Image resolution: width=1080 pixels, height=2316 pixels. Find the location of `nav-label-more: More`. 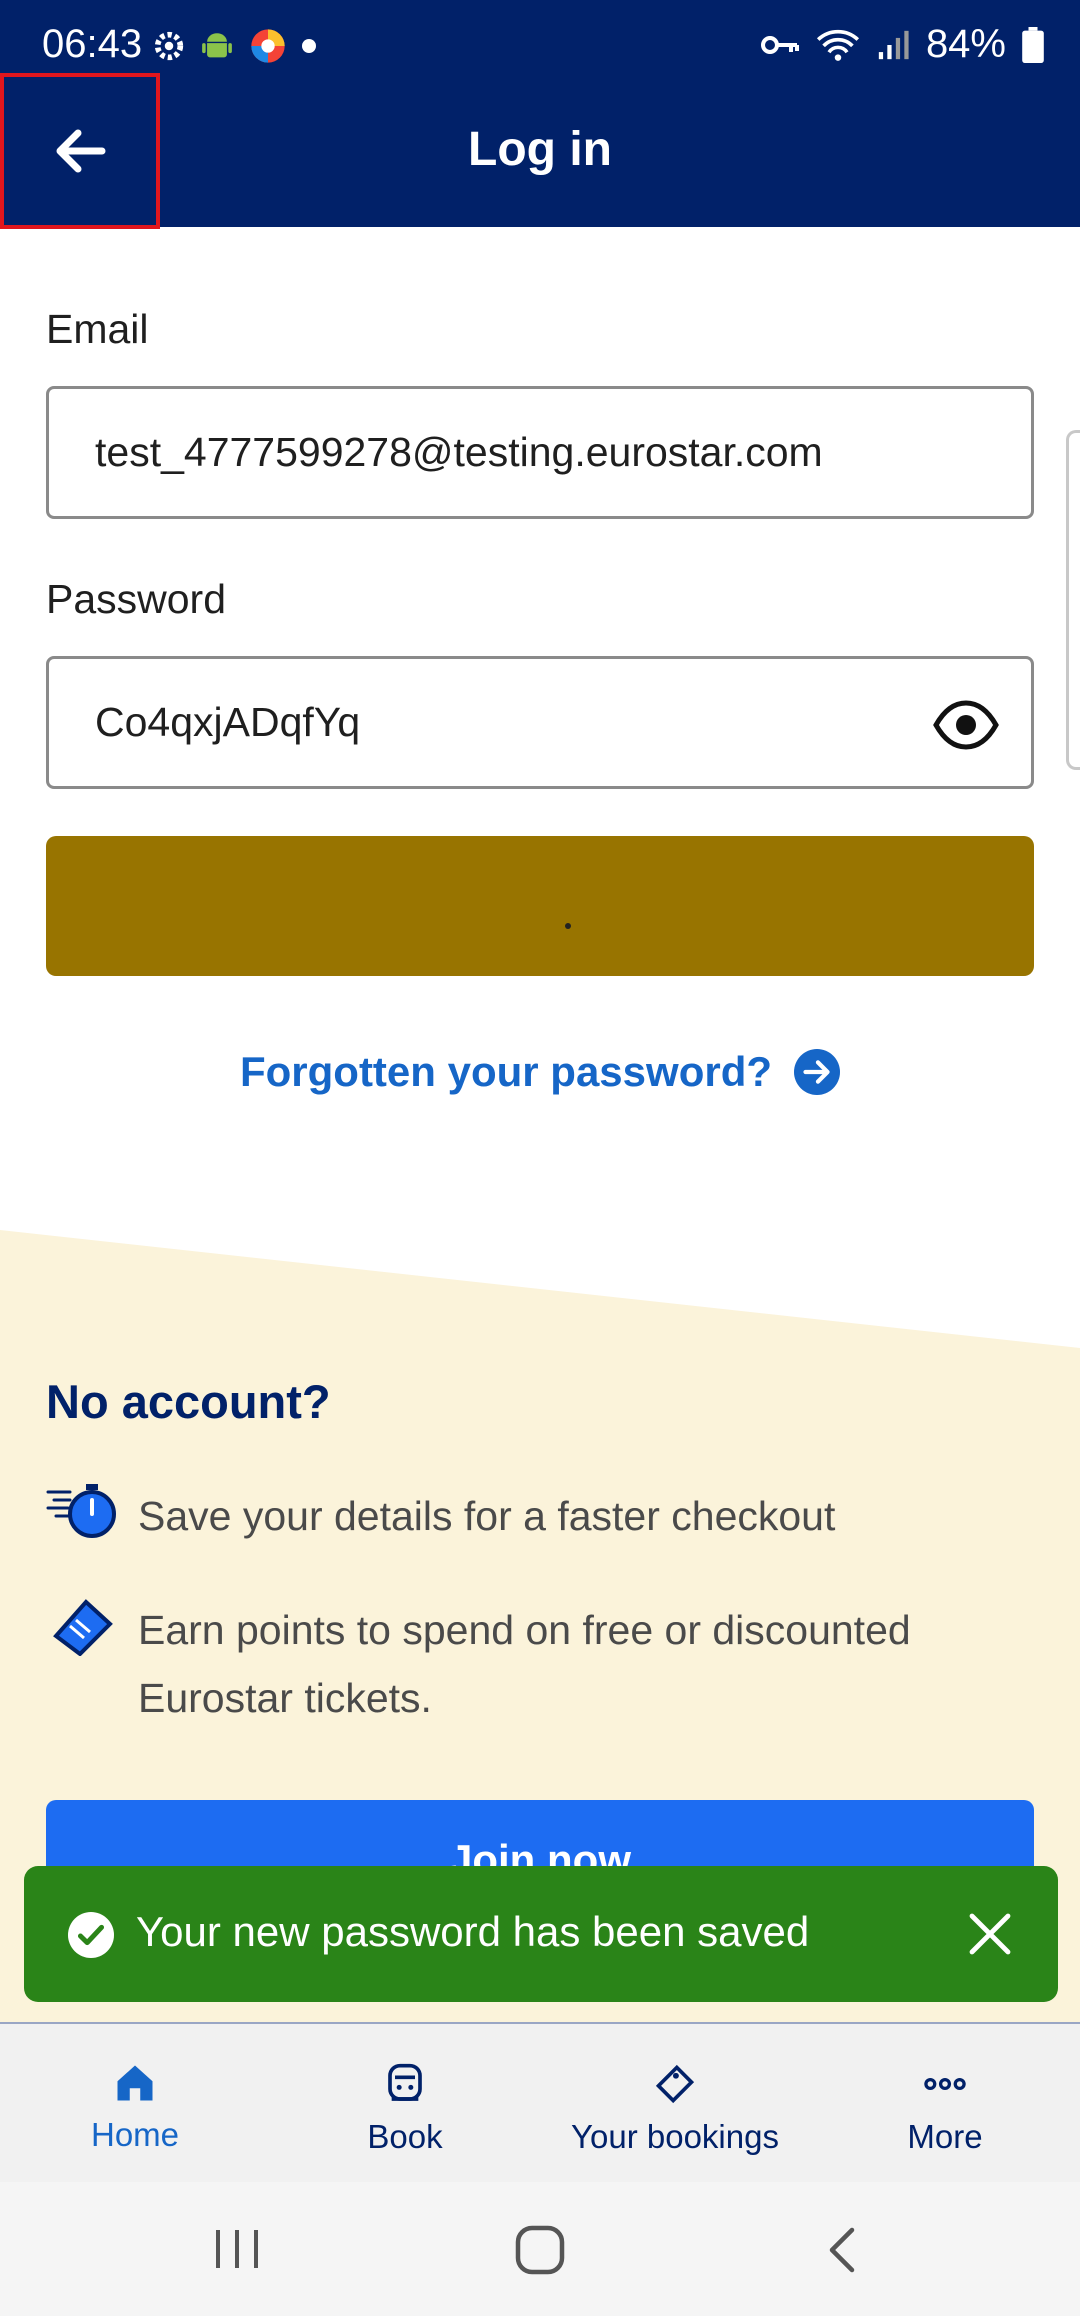

nav-label-more: More is located at coordinates (945, 2136).